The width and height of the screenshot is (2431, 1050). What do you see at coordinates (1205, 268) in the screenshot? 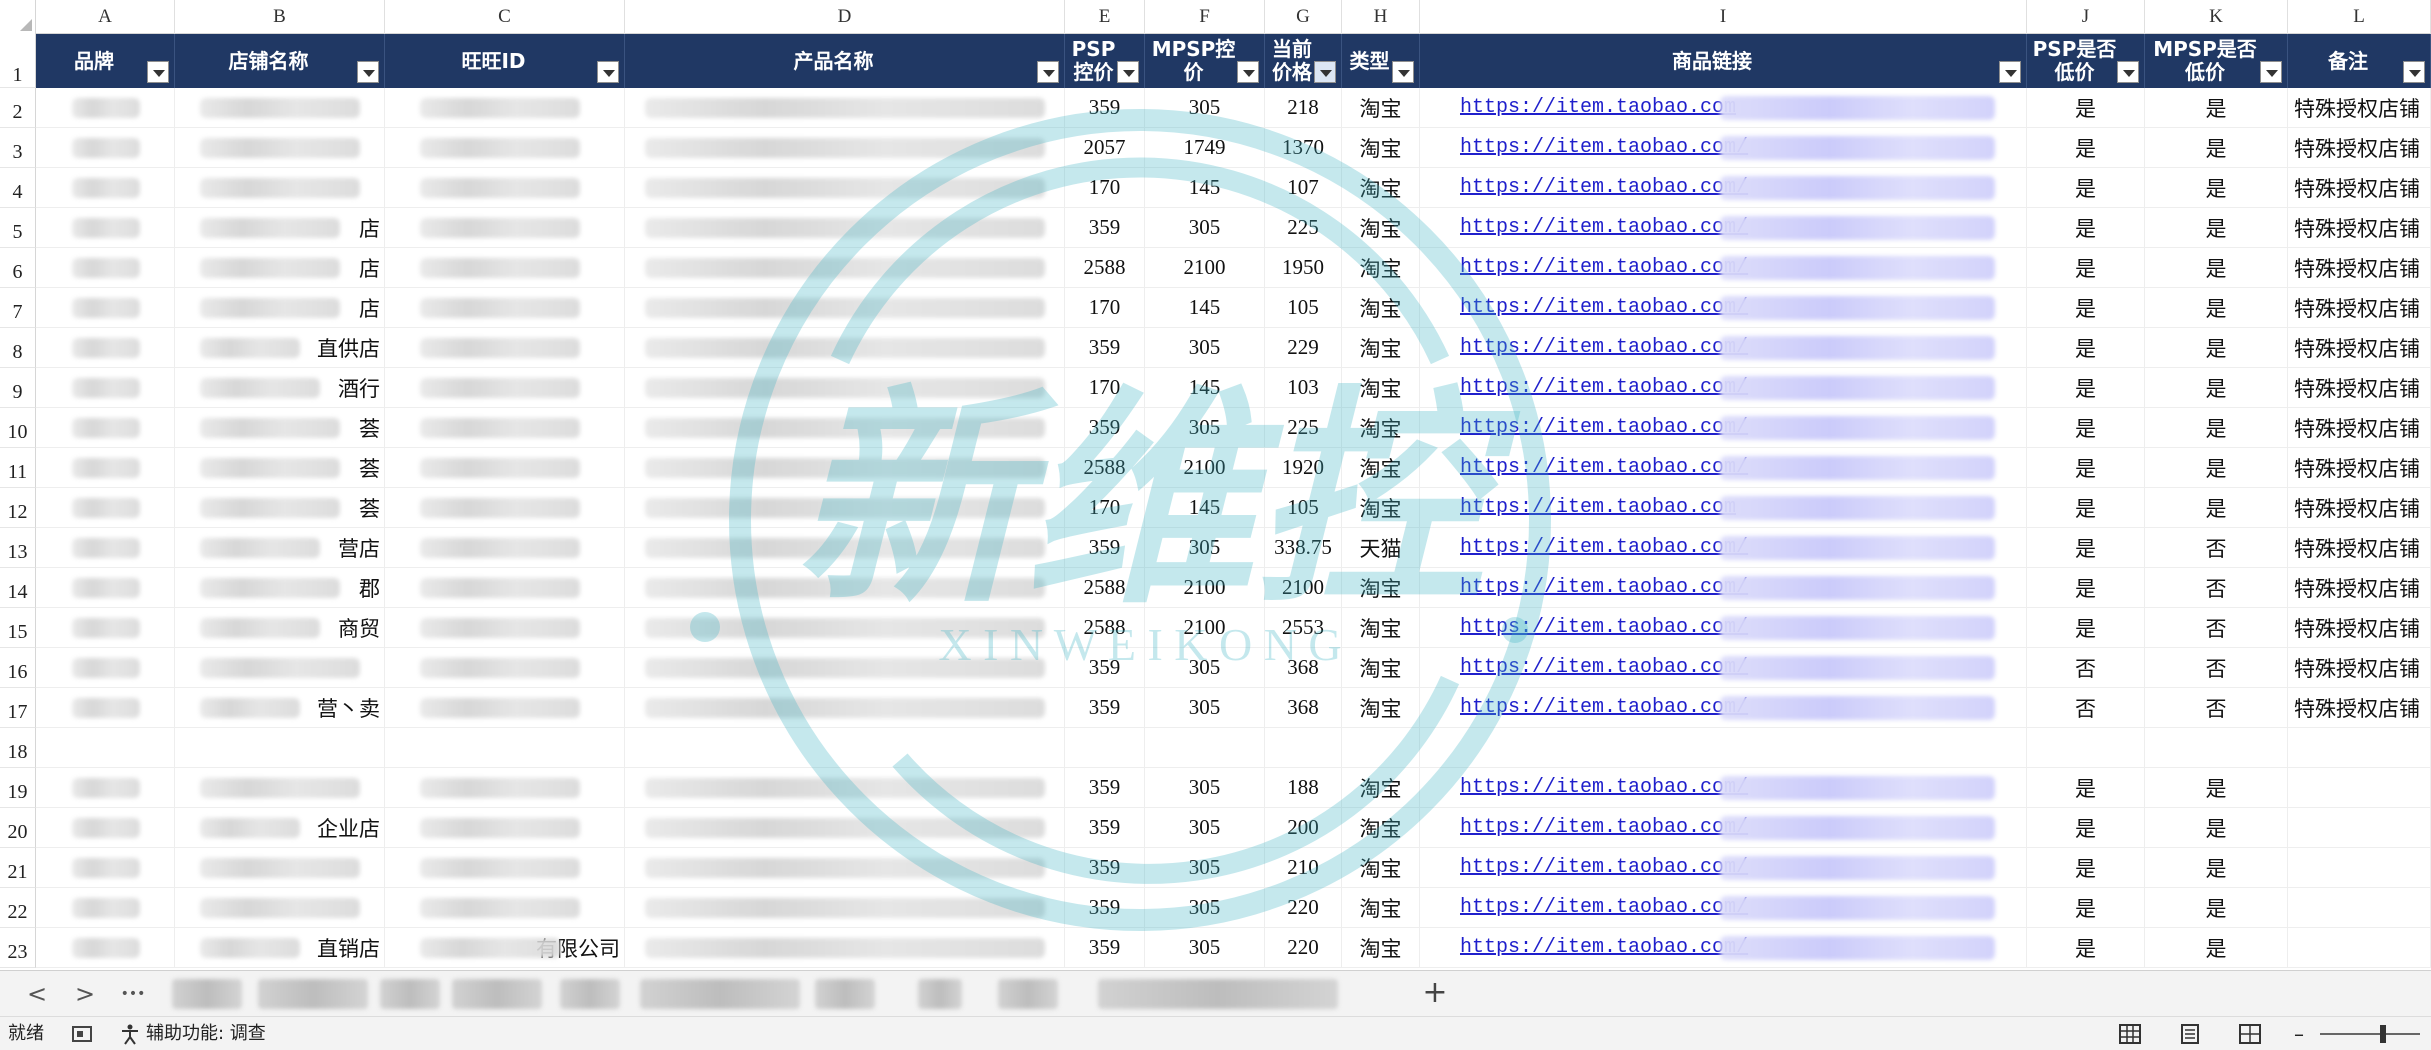
I see `cell-mpsp-price: 2100` at bounding box center [1205, 268].